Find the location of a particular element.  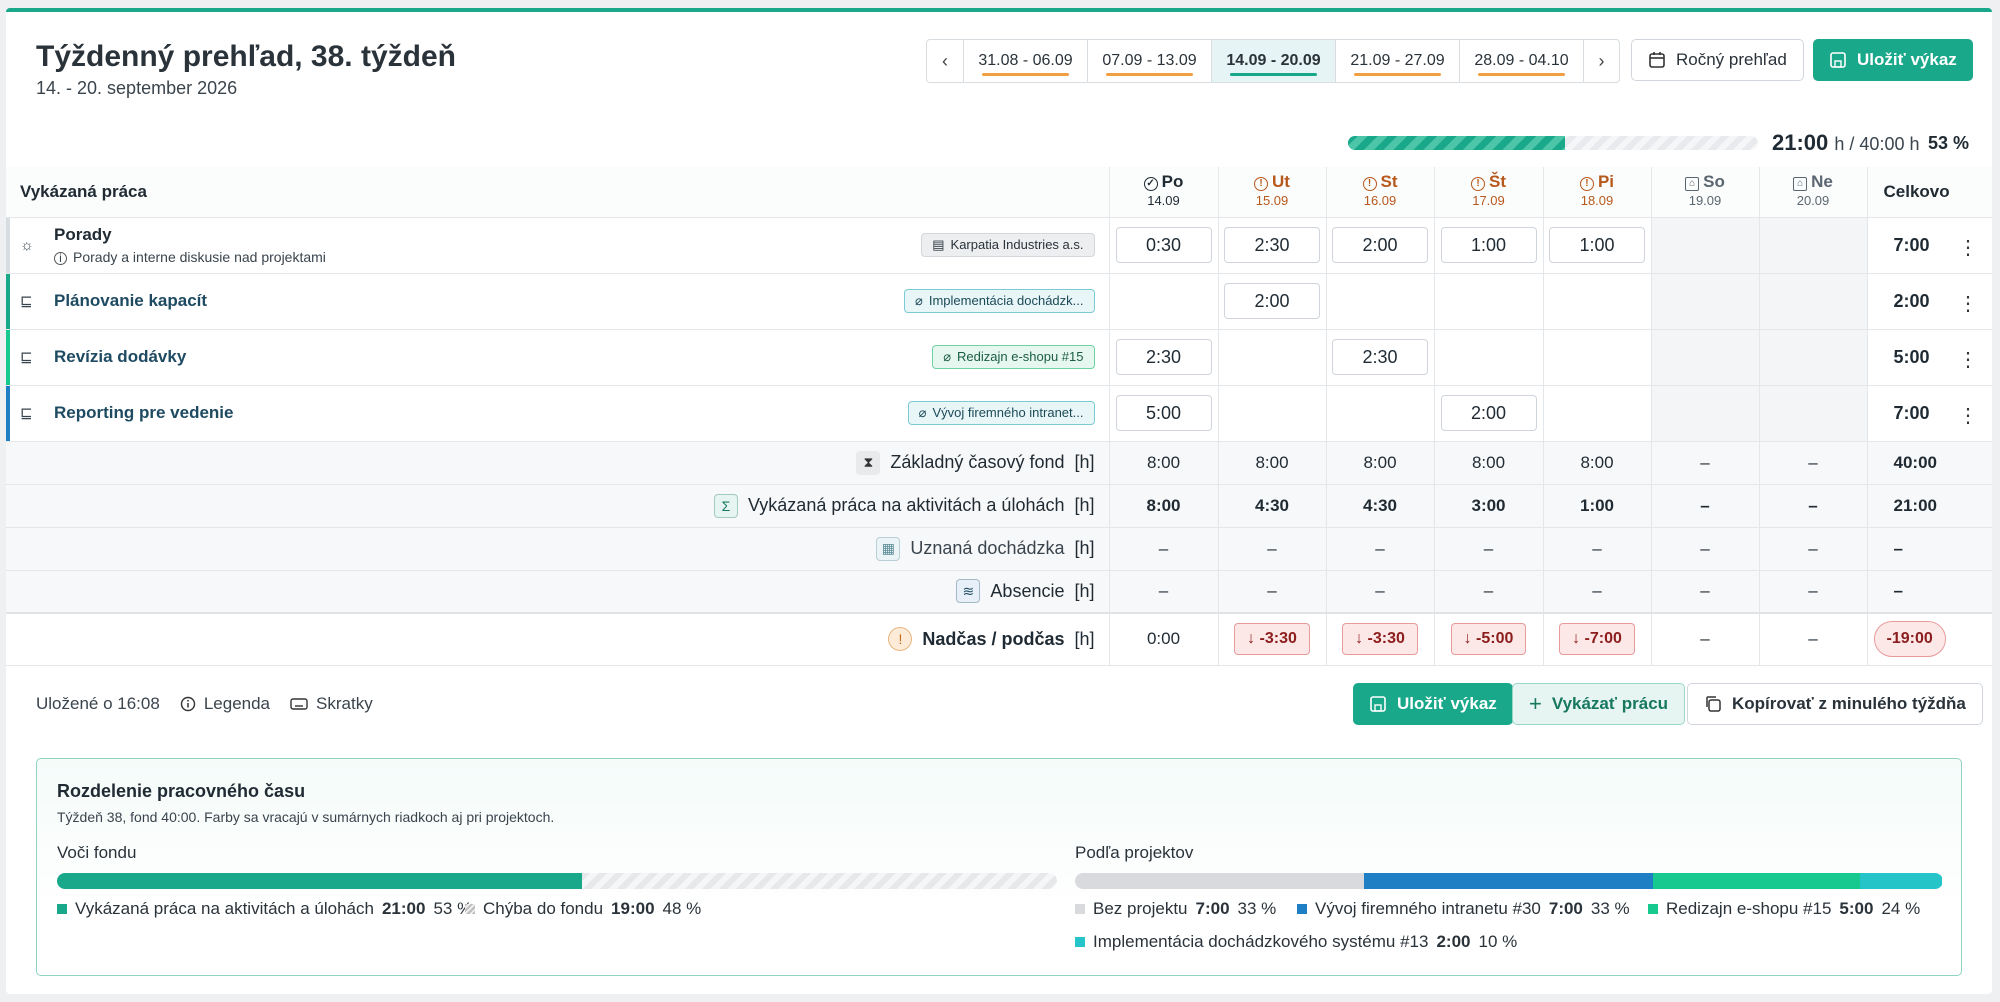

summary-total: 21:00 is located at coordinates (1929, 506).